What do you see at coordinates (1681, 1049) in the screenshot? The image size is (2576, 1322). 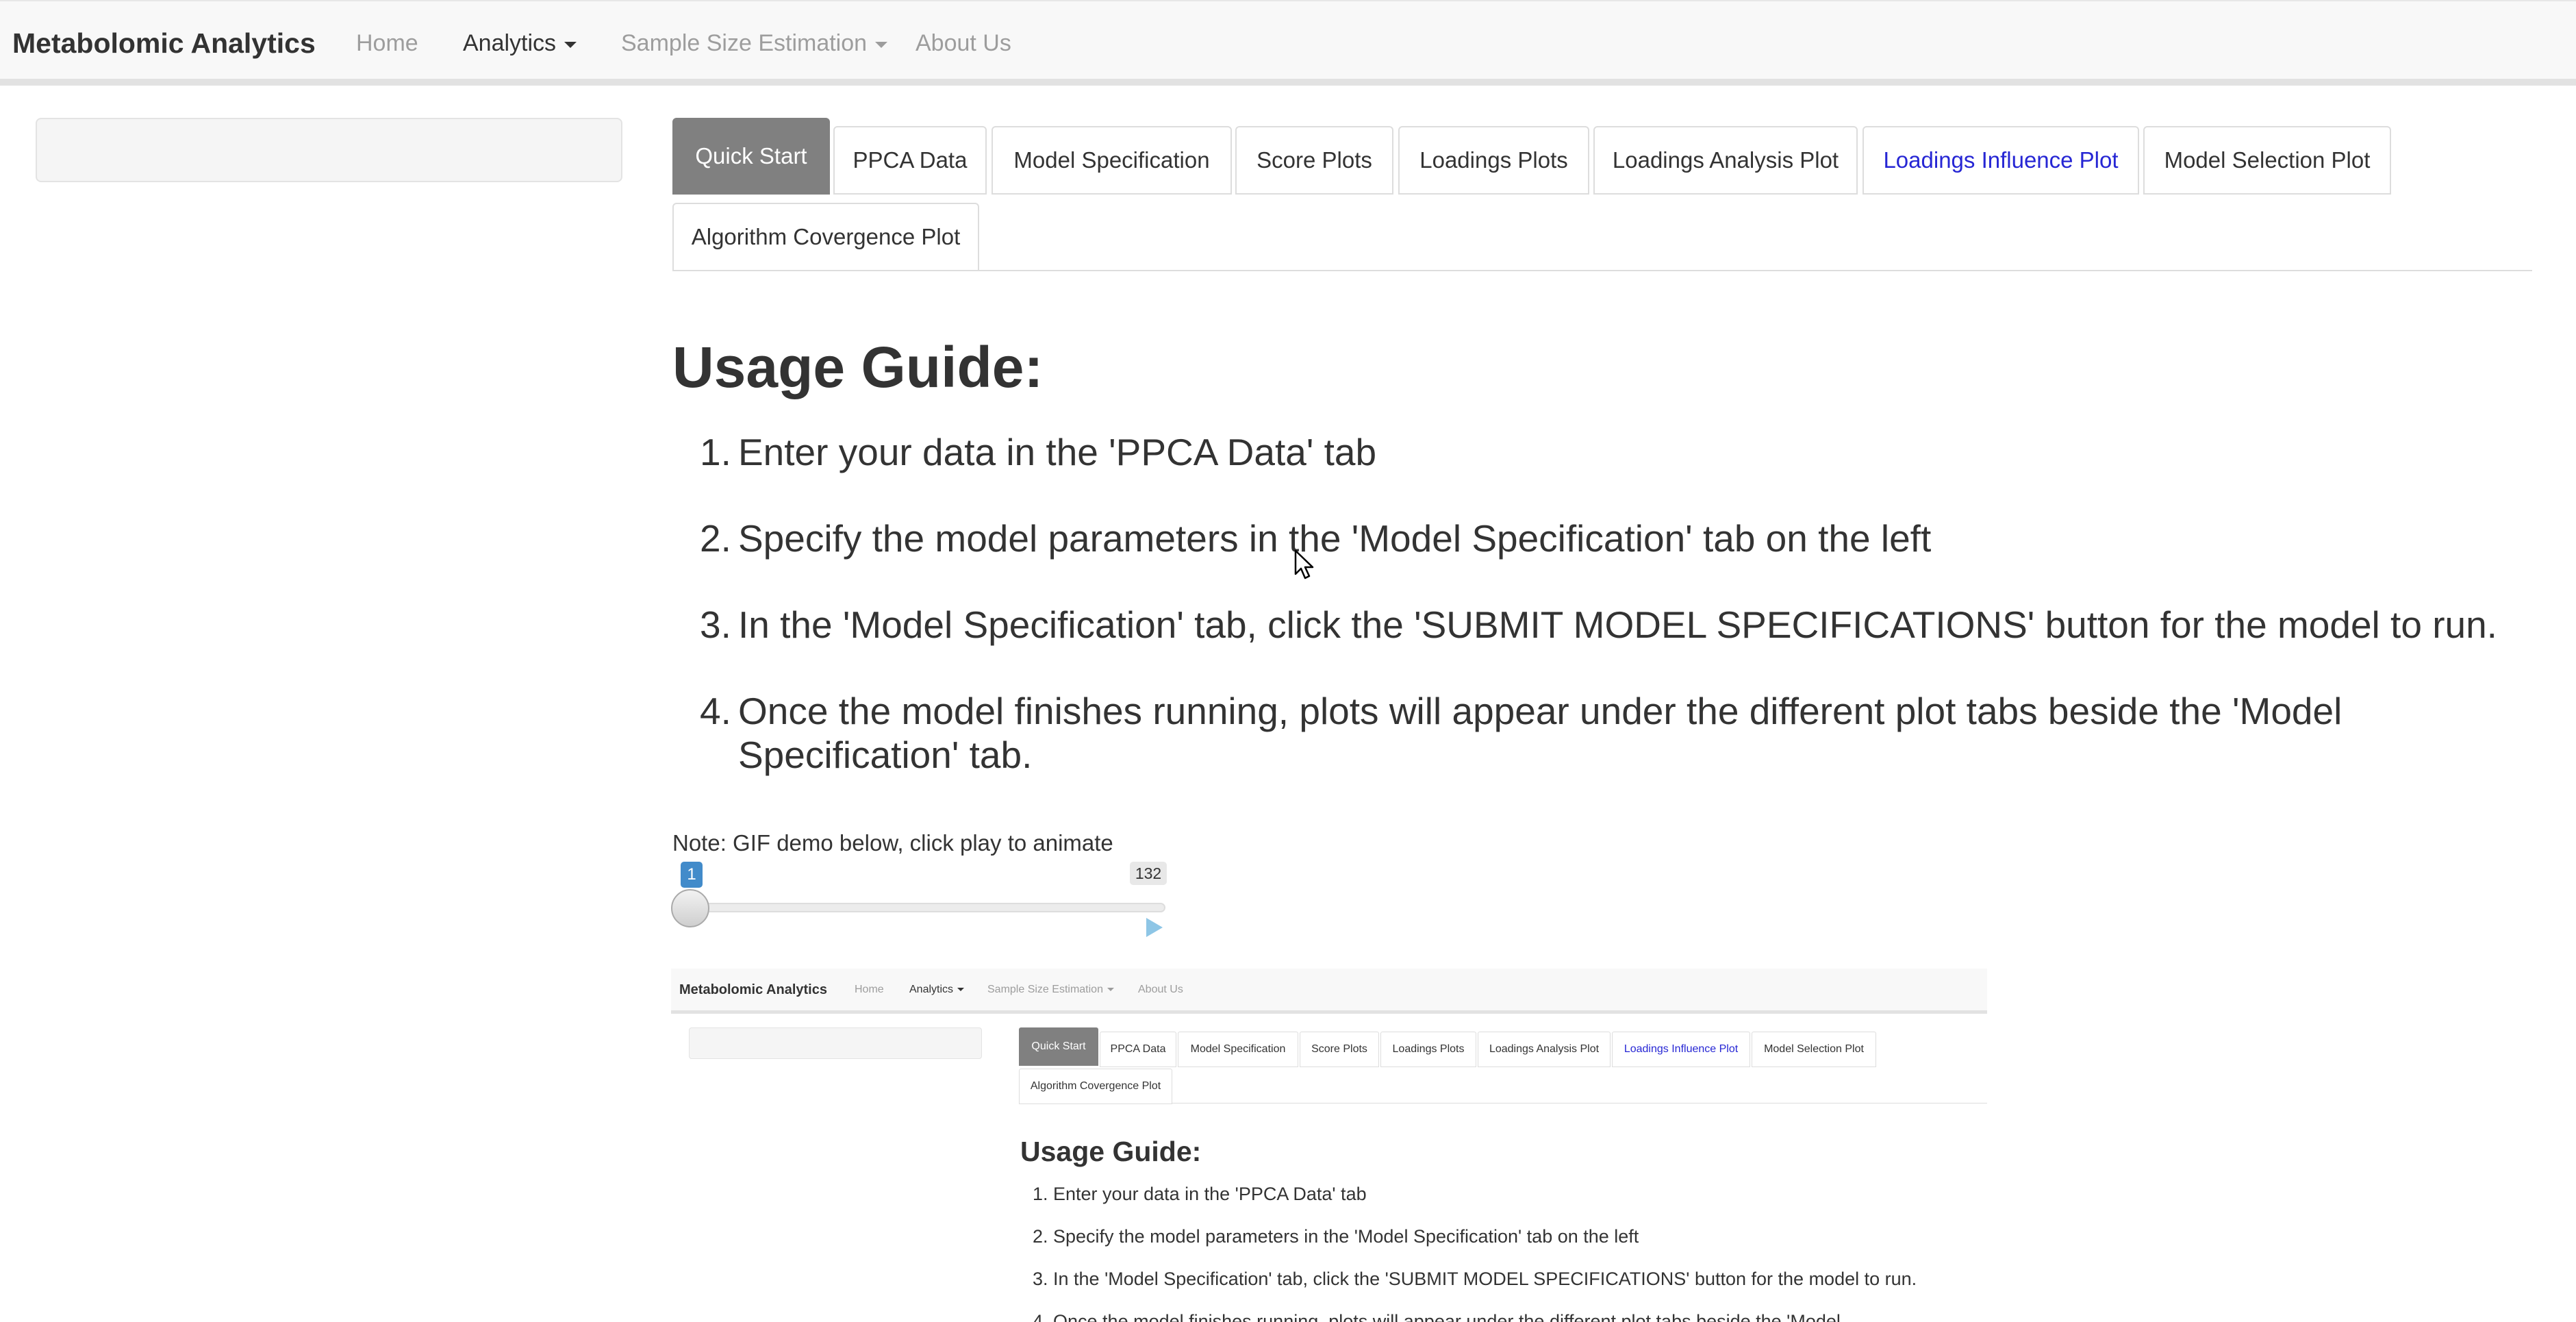 I see `gif-tab-loadings-influence-plot: Loadings Influence Plot` at bounding box center [1681, 1049].